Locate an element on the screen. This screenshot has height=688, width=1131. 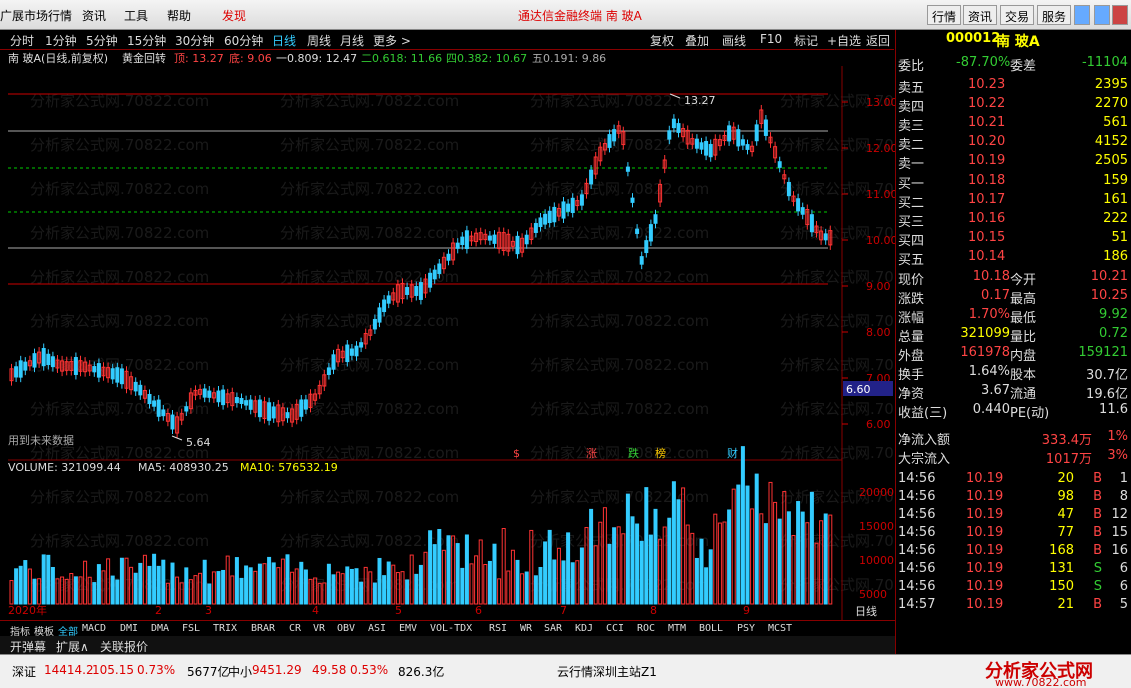
bid-row: 买五 10.14 186 is located at coordinates (1013, 258).